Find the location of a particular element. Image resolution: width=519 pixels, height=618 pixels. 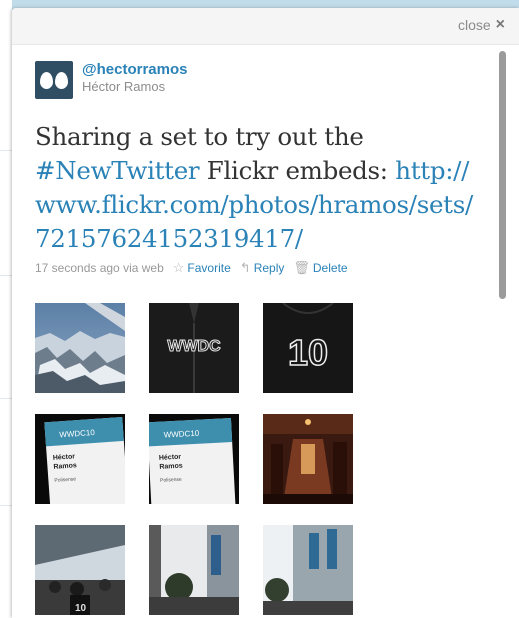

favorite-button: ☆ Favorite is located at coordinates (202, 268).